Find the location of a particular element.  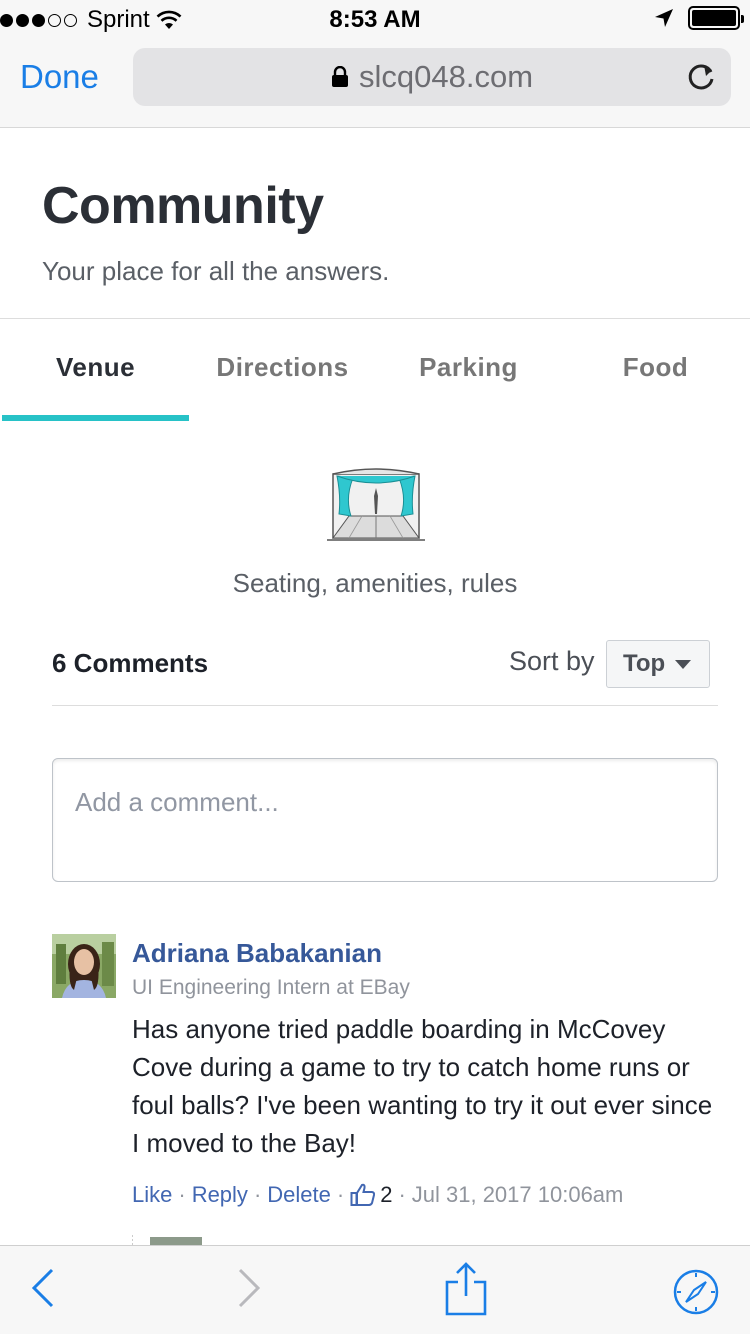

page-title: Community is located at coordinates (183, 206).